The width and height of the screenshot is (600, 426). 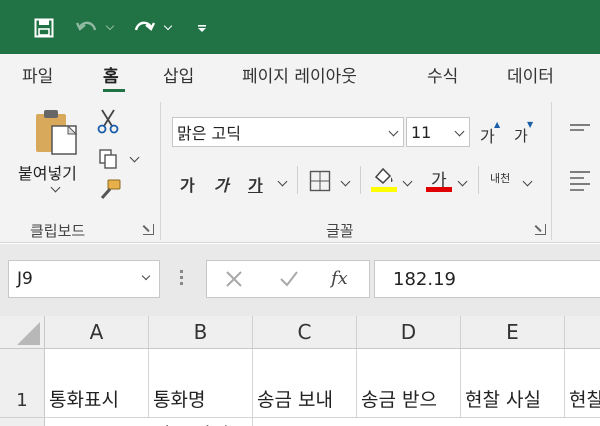 I want to click on table-cell: 현찰 사실, so click(x=513, y=383).